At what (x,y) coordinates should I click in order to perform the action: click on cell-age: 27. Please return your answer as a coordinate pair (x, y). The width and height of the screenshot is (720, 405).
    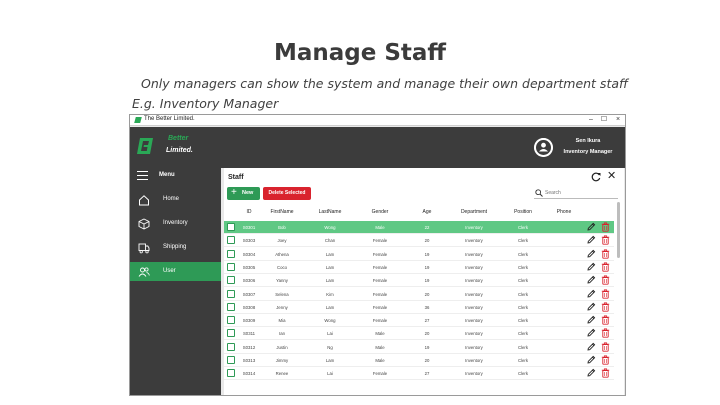
    Looking at the image, I should click on (427, 374).